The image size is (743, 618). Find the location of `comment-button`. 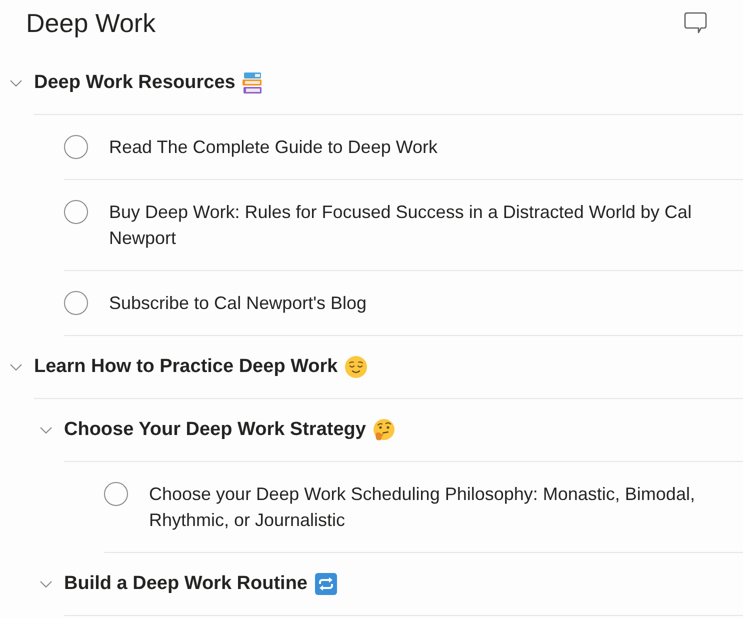

comment-button is located at coordinates (695, 23).